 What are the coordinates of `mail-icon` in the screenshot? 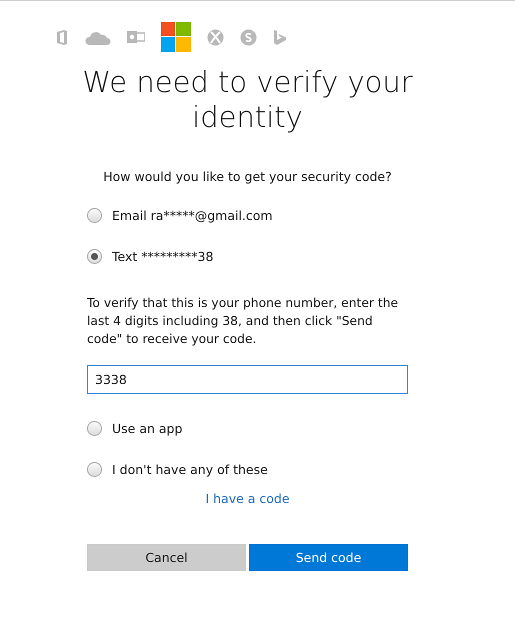 It's located at (135, 37).